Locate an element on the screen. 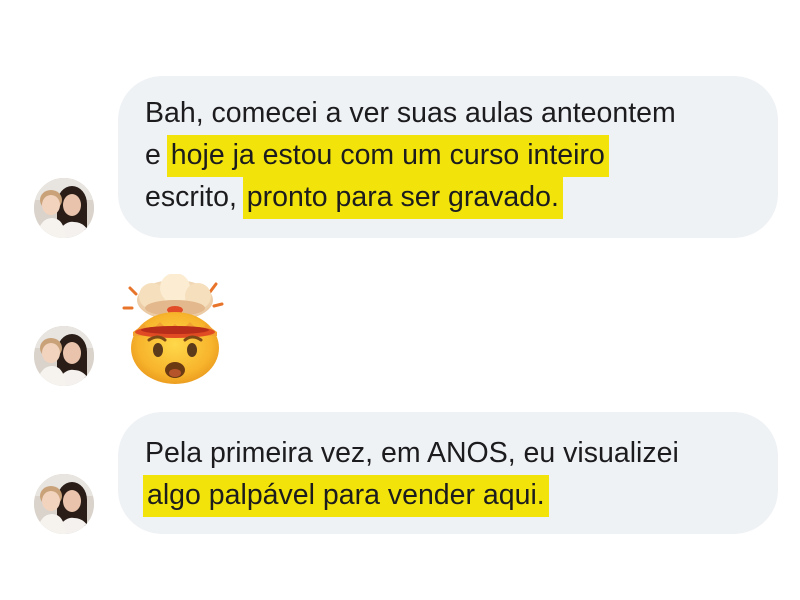 This screenshot has width=800, height=600. message-line: escrito, pronto para ser gravado. is located at coordinates (461, 197).